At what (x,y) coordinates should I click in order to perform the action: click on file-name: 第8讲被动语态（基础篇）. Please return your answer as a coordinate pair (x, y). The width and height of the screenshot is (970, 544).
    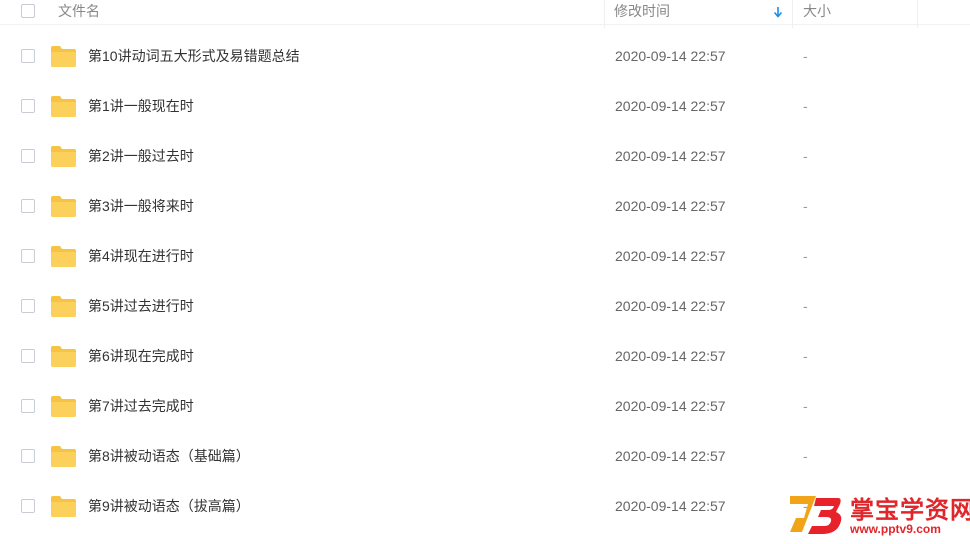
    Looking at the image, I should click on (169, 456).